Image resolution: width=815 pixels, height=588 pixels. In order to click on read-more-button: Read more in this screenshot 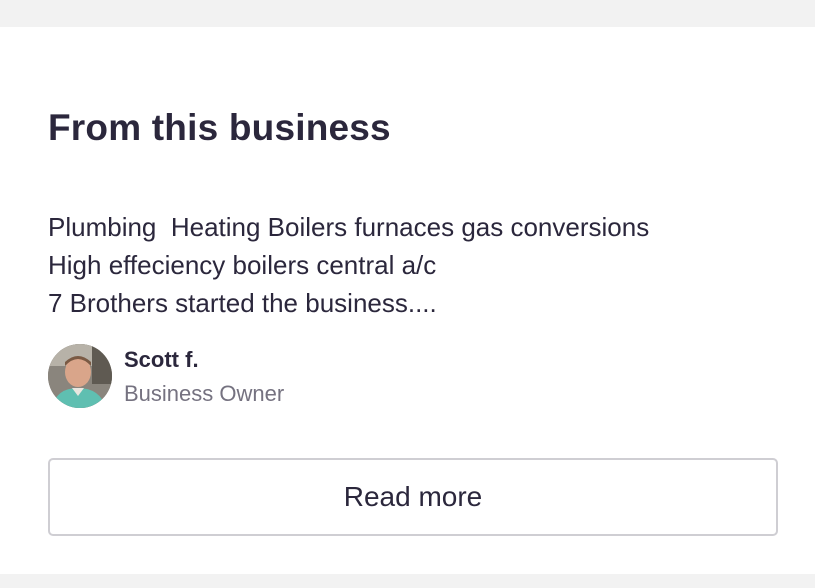, I will do `click(413, 497)`.